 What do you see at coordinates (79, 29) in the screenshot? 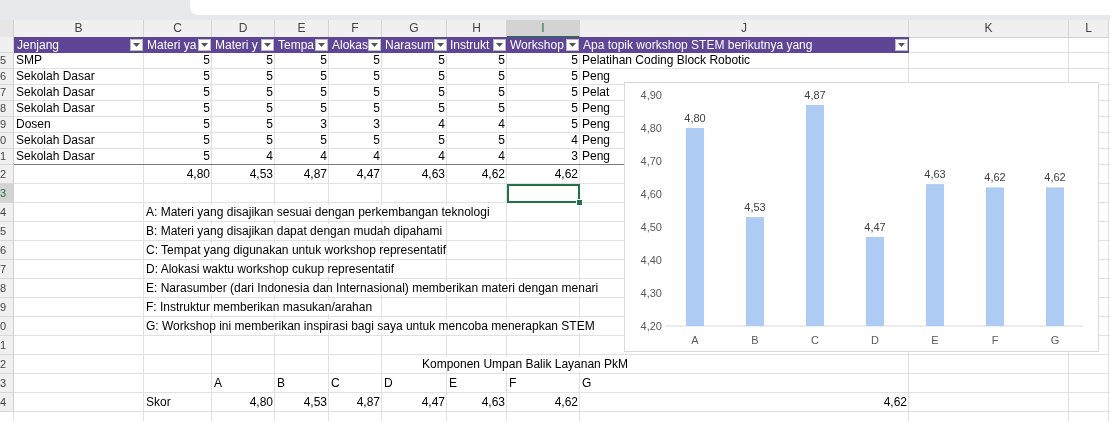
I see `column-header: B` at bounding box center [79, 29].